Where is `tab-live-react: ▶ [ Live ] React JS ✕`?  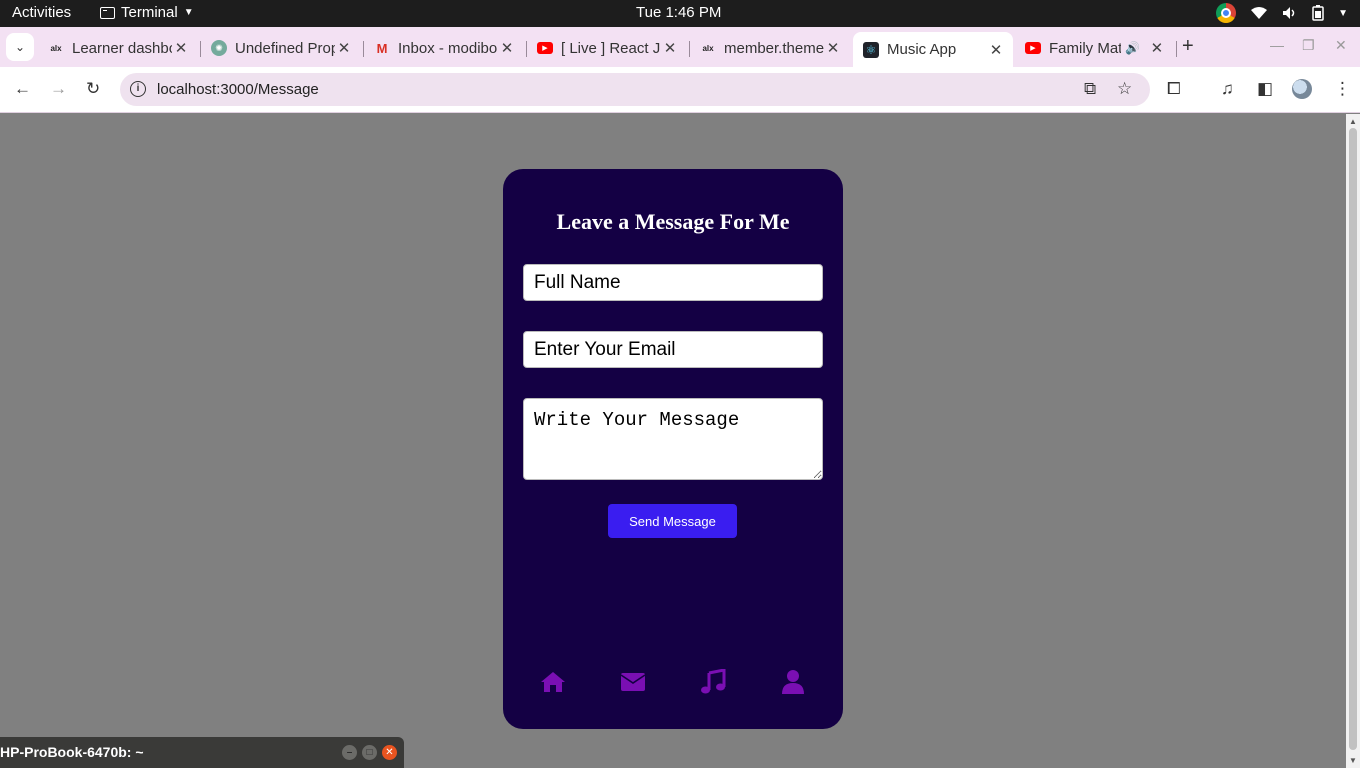 tab-live-react: ▶ [ Live ] React JS ✕ is located at coordinates (607, 48).